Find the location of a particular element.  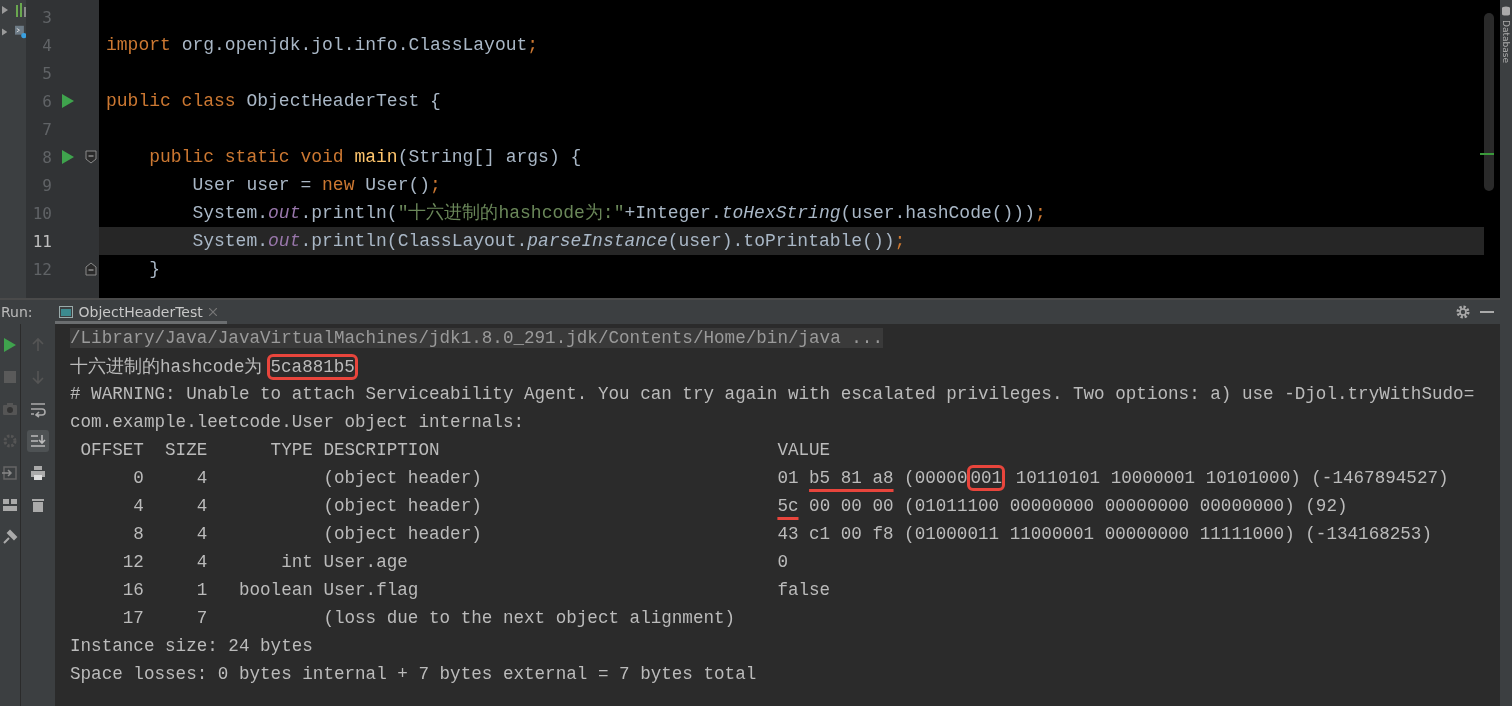

console-line: 12 4 int User.age 0 is located at coordinates (454, 562).